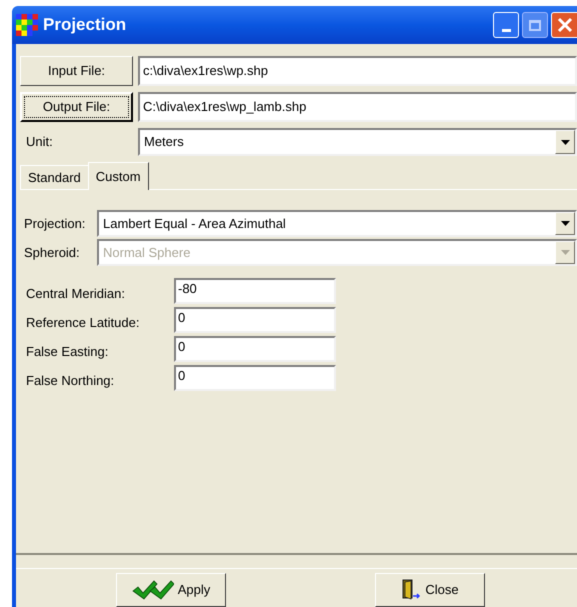 This screenshot has height=607, width=577. Describe the element at coordinates (357, 71) in the screenshot. I see `file-path-field: c:\diva\ex1res\wp.shp` at that location.